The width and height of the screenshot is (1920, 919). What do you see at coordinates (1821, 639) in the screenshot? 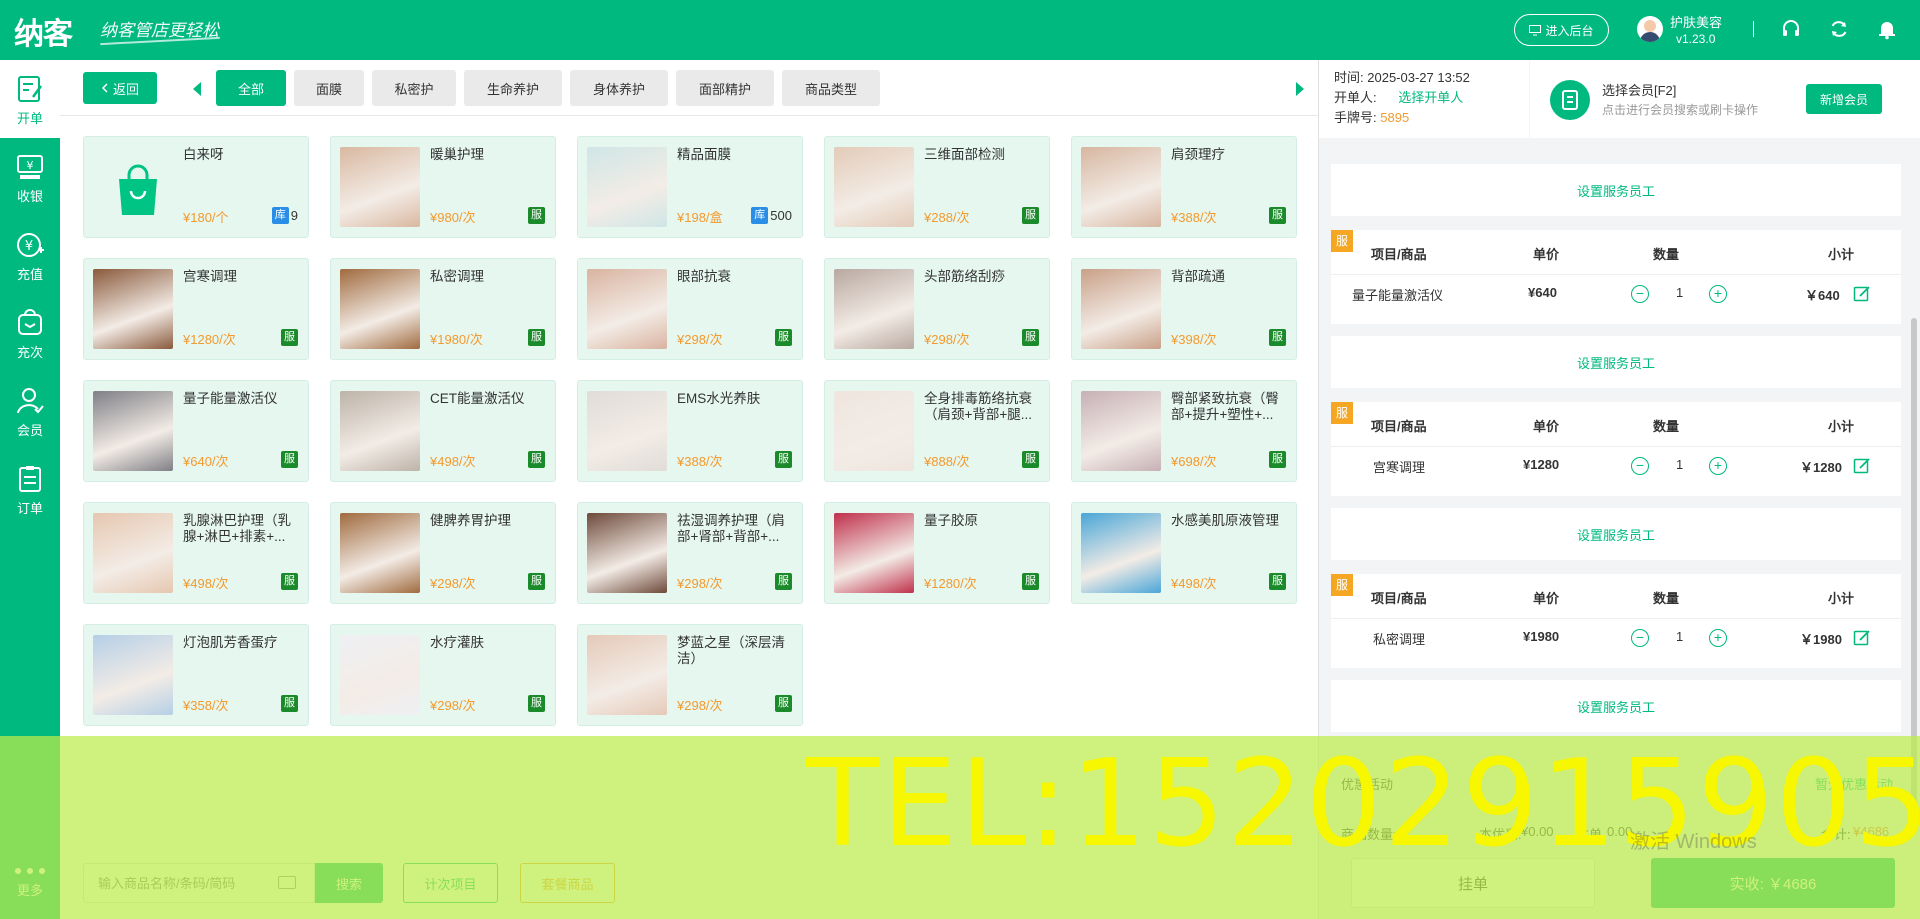
I see `line-subtotal: ￥1980` at bounding box center [1821, 639].